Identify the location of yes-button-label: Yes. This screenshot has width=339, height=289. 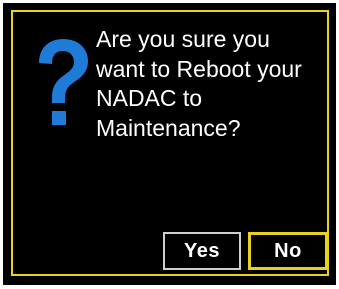
(202, 250).